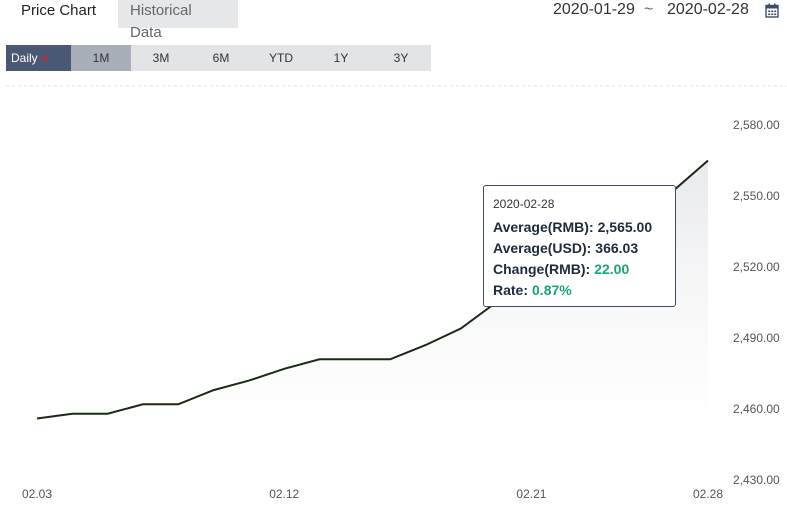 The width and height of the screenshot is (787, 513). What do you see at coordinates (45, 59) in the screenshot?
I see `caret-down-icon: ▼` at bounding box center [45, 59].